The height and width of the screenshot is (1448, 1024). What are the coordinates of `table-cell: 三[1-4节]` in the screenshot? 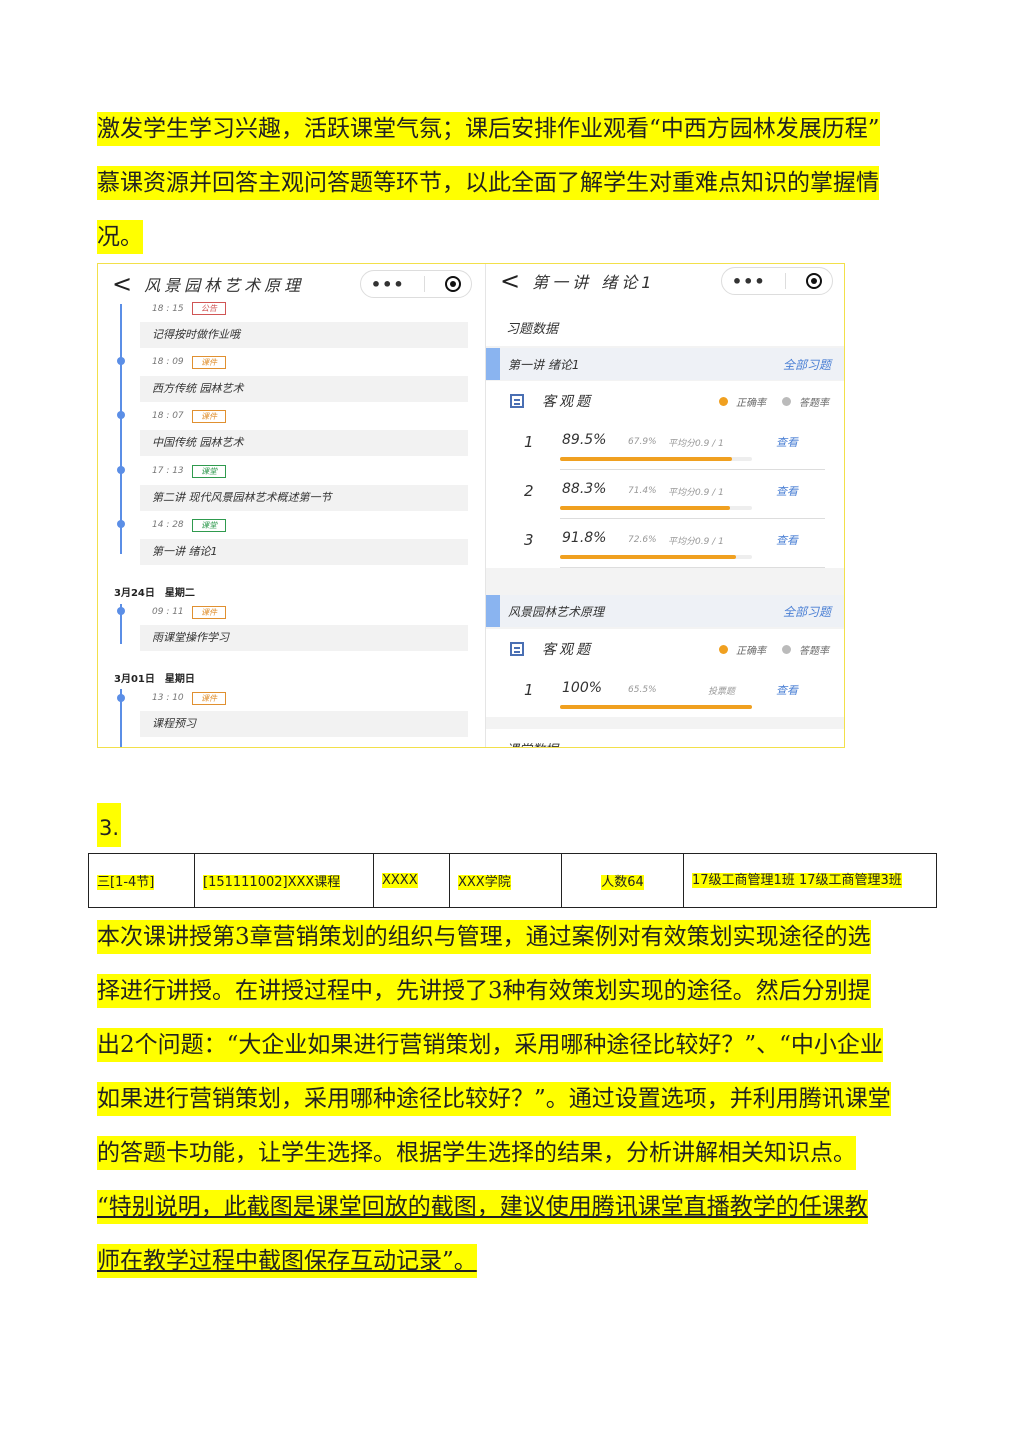 It's located at (141, 880).